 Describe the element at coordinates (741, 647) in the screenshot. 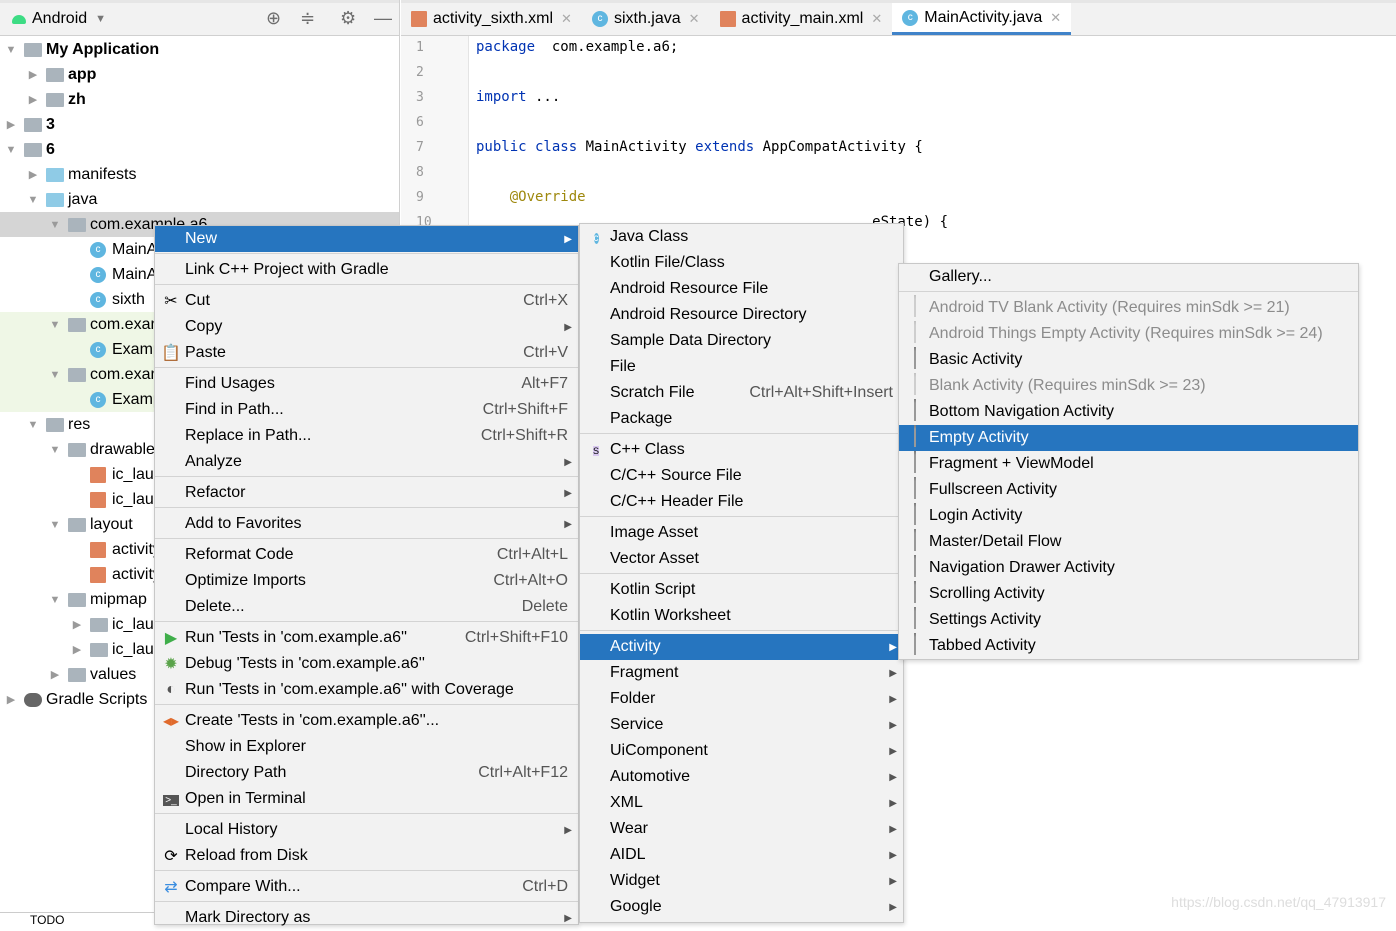

I see `menu-item-activity: Activity ▶` at that location.